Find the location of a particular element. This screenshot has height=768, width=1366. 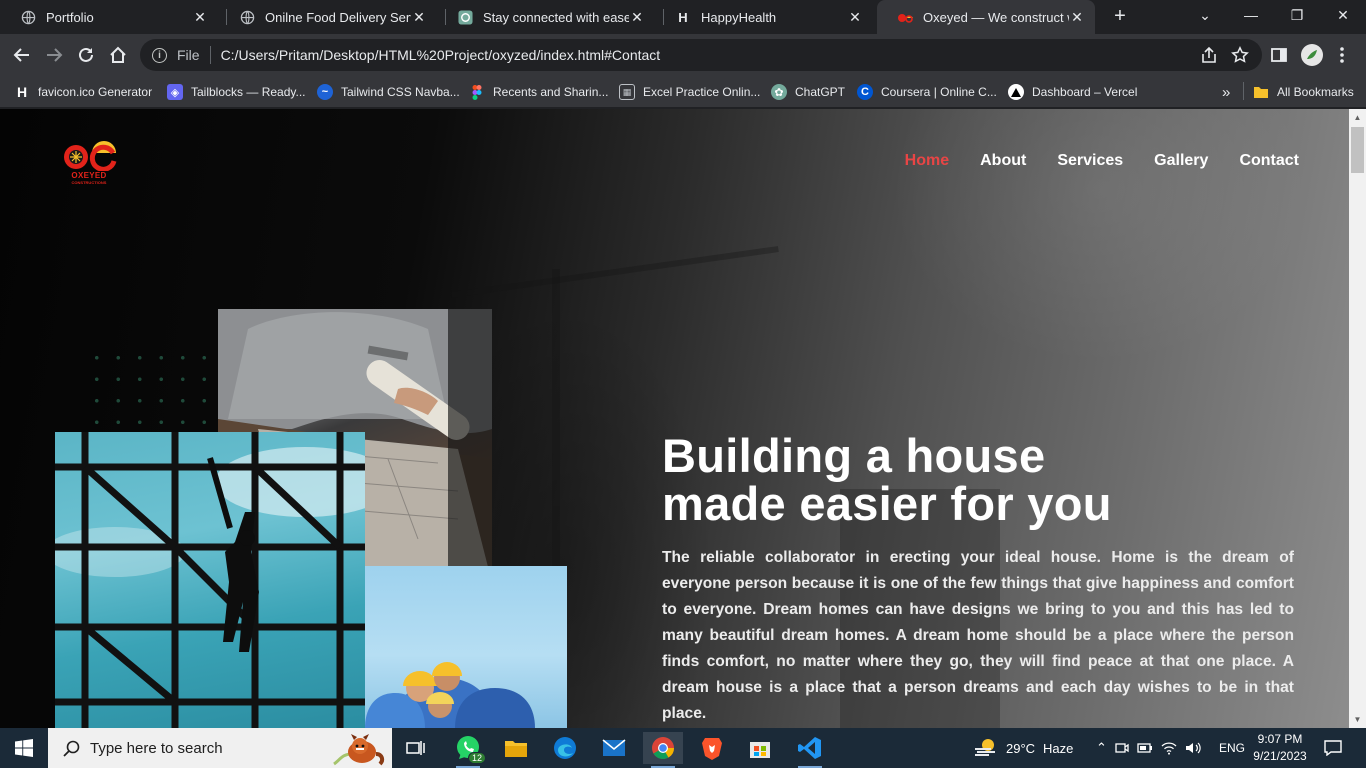

bookmark-label: All Bookmarks is located at coordinates (1315, 92).